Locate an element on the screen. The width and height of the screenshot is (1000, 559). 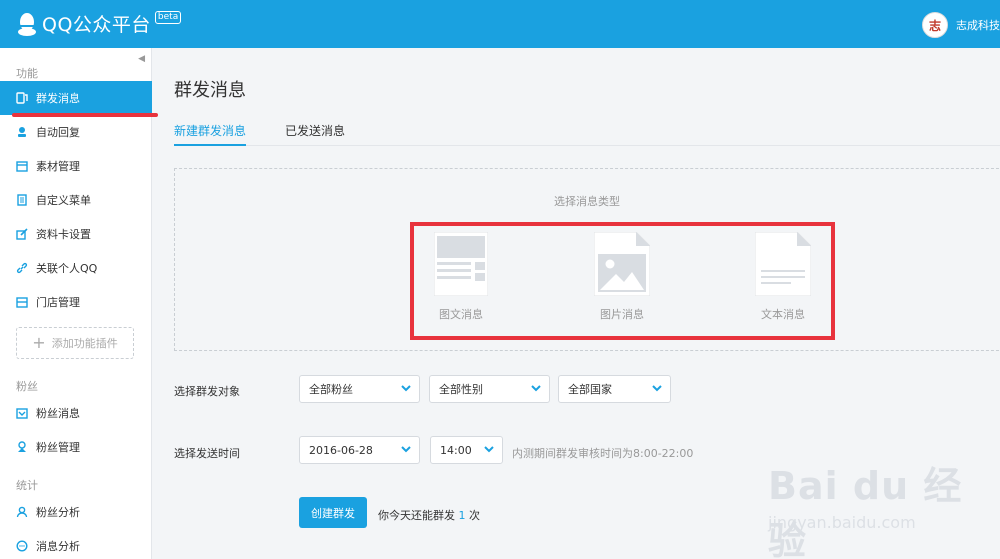
sidebar-item-materials: 素材管理 is located at coordinates (76, 166).